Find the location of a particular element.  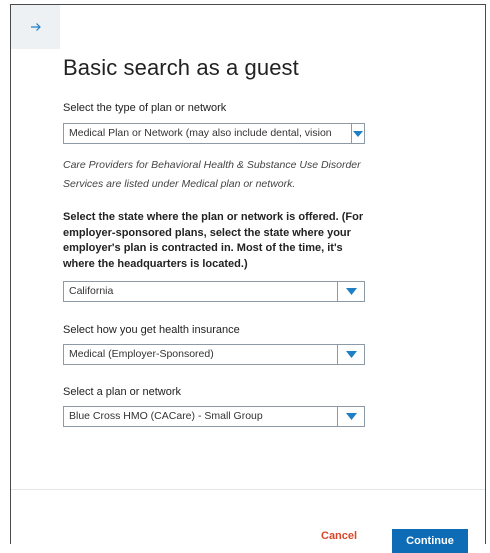

plan-value: Blue Cross HMO (CACare) - Small Group is located at coordinates (166, 416).